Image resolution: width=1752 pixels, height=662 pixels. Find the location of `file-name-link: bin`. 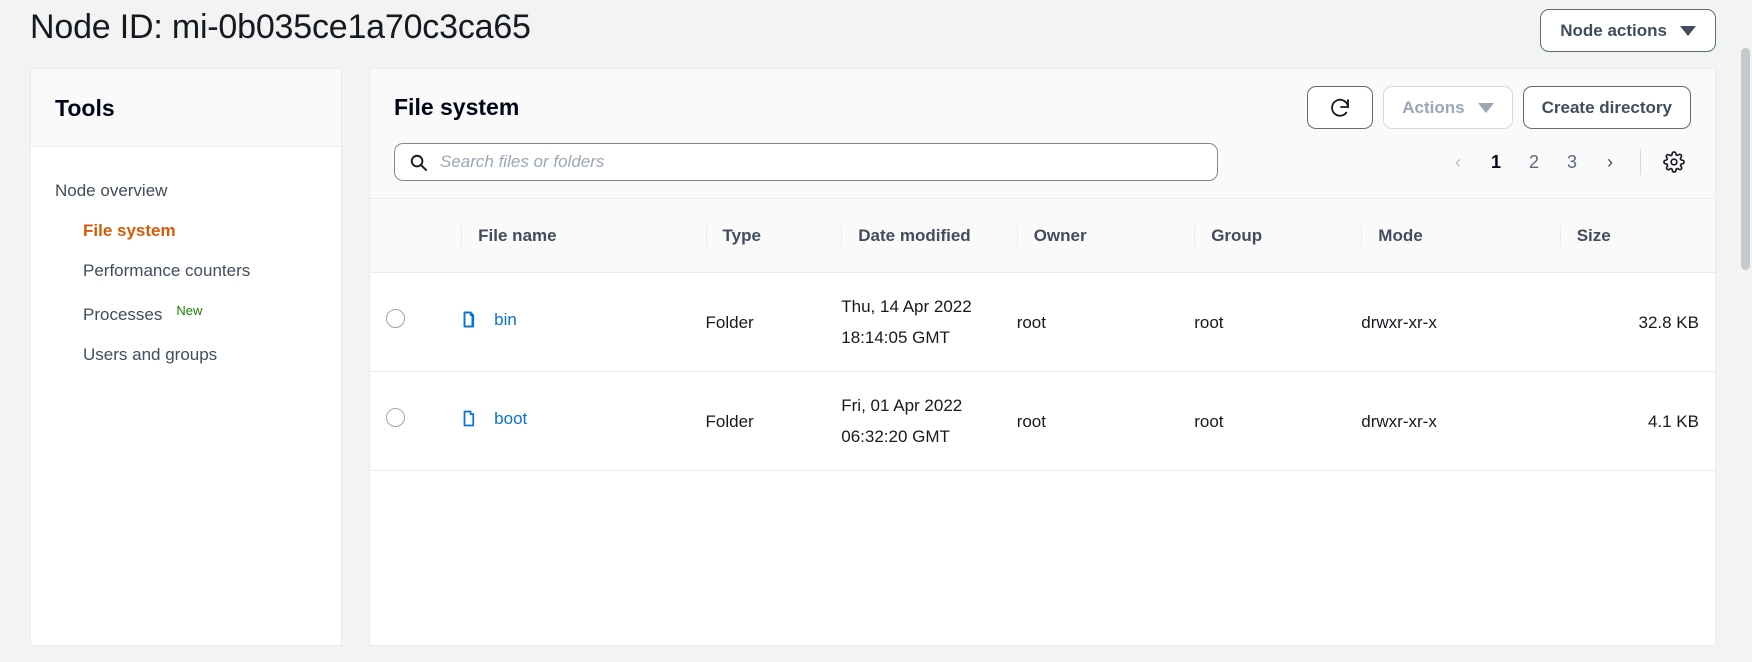

file-name-link: bin is located at coordinates (505, 319).